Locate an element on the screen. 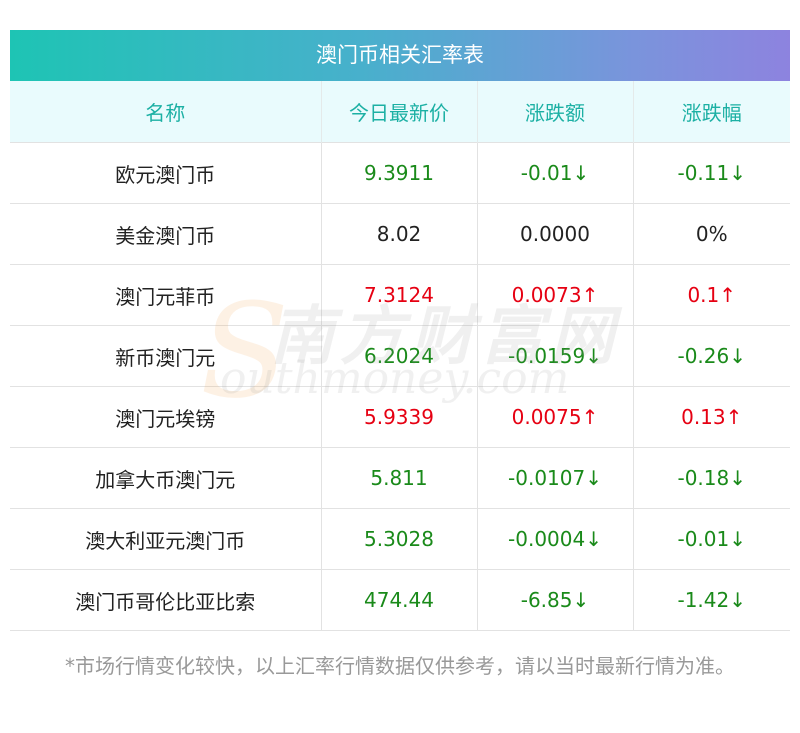 Image resolution: width=800 pixels, height=733 pixels. percent-change: -0.11↓ is located at coordinates (711, 173).